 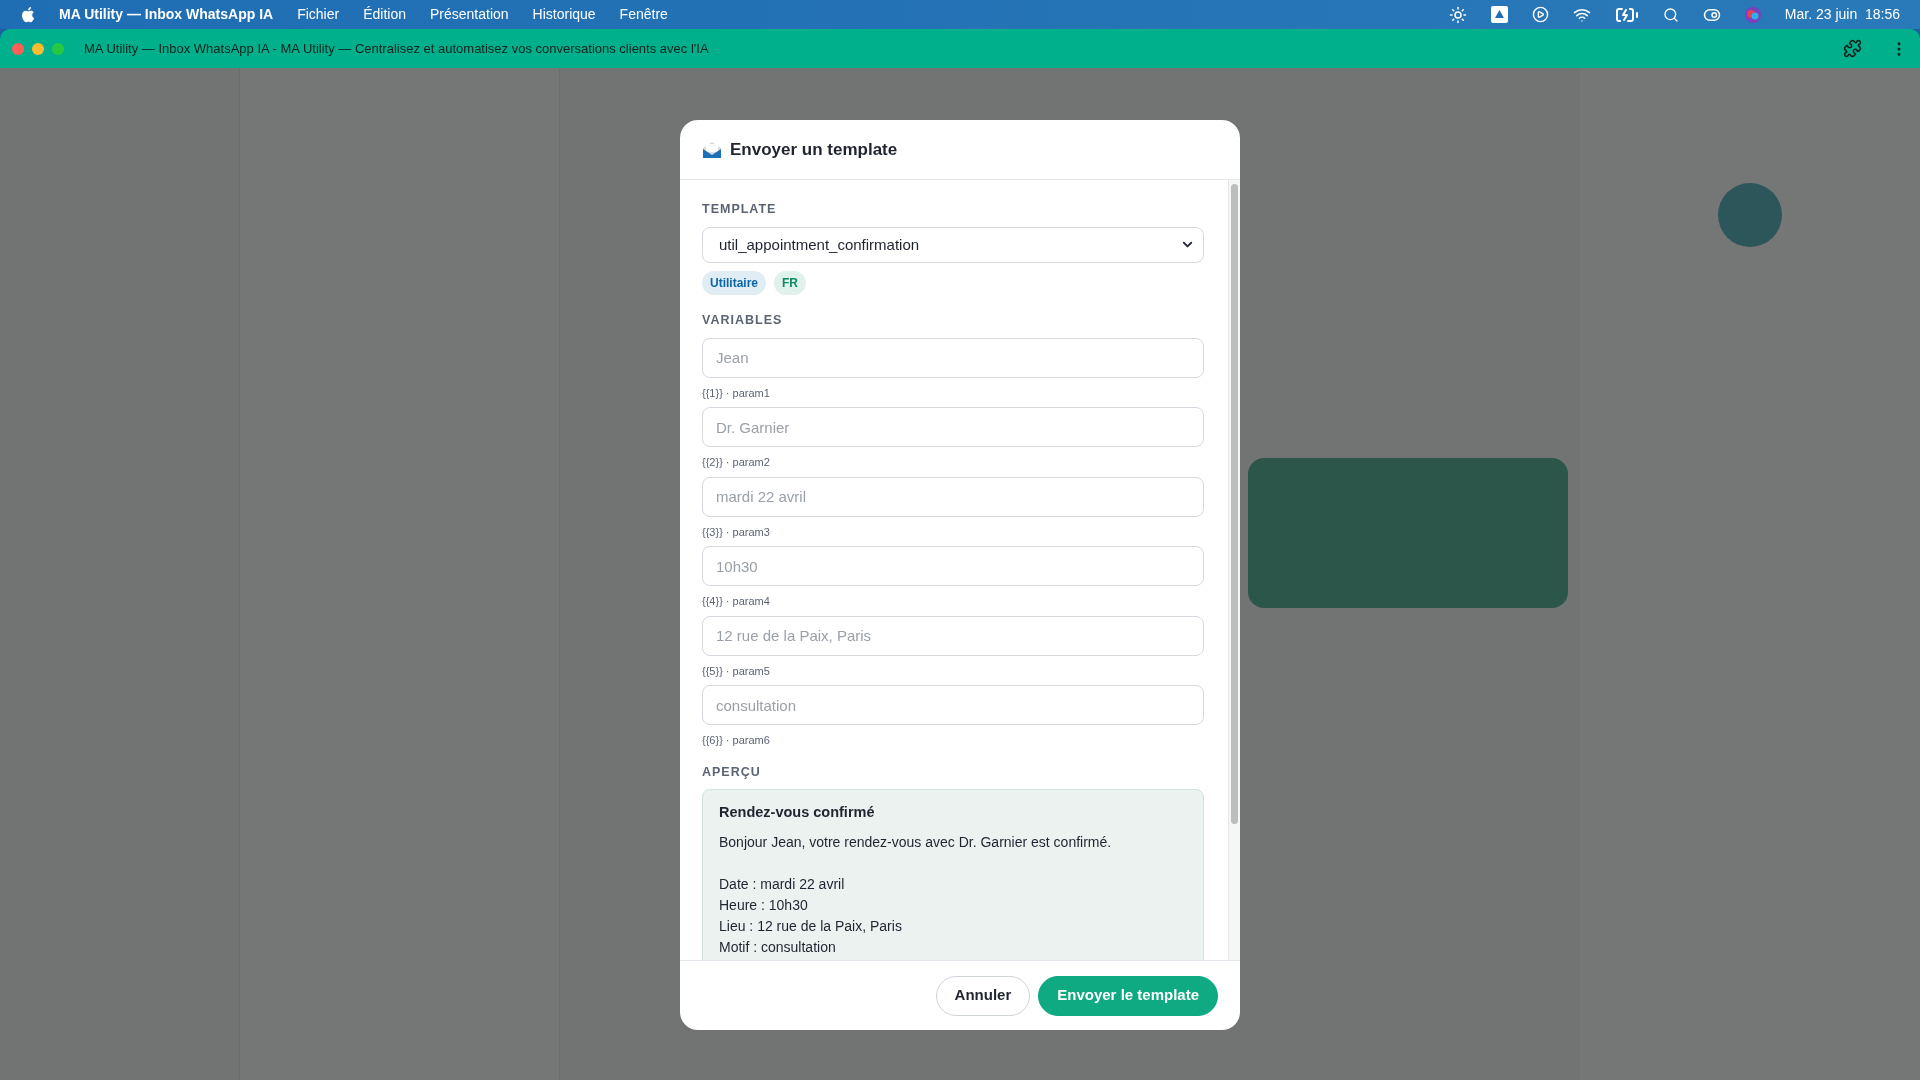 I want to click on cancel-button: Annuler, so click(x=983, y=995).